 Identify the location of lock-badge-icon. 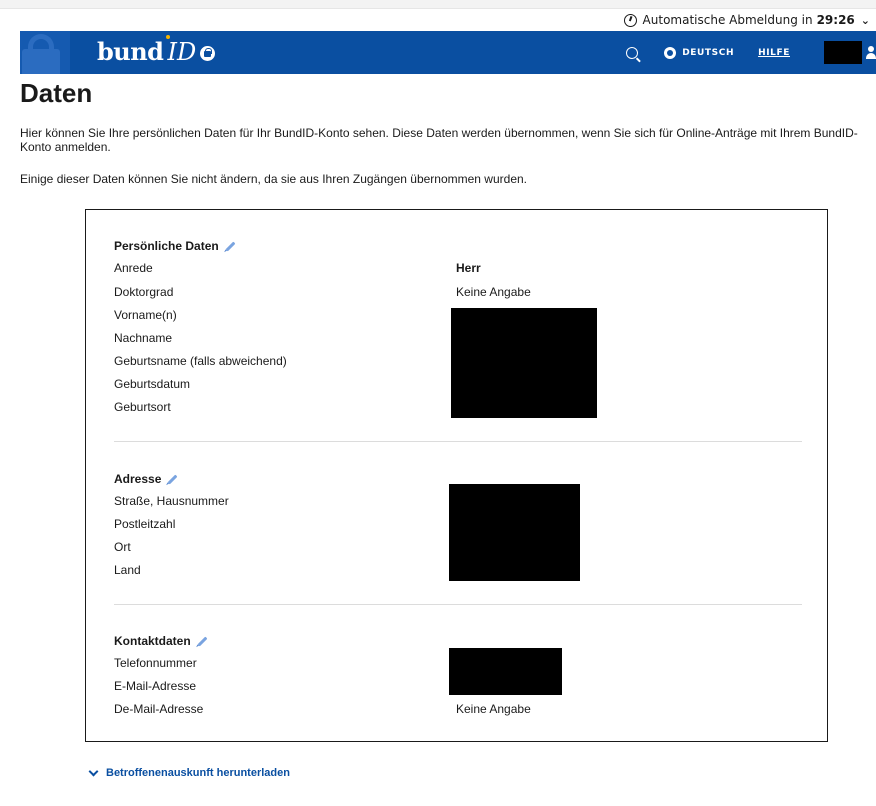
(208, 53).